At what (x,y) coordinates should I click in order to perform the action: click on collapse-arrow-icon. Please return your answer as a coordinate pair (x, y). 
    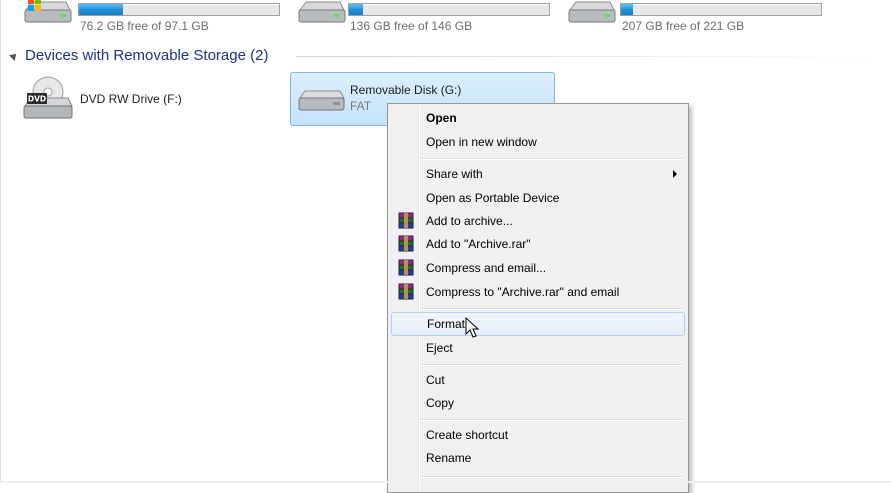
    Looking at the image, I should click on (14, 55).